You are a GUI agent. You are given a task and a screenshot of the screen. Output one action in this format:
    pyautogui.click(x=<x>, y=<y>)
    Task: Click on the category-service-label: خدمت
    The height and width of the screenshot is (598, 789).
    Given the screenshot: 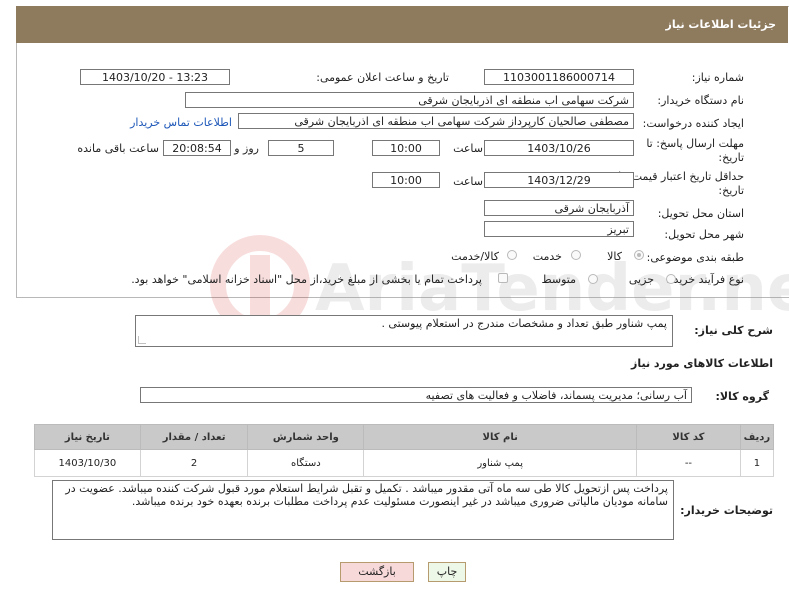 What is the action you would take?
    pyautogui.click(x=547, y=256)
    